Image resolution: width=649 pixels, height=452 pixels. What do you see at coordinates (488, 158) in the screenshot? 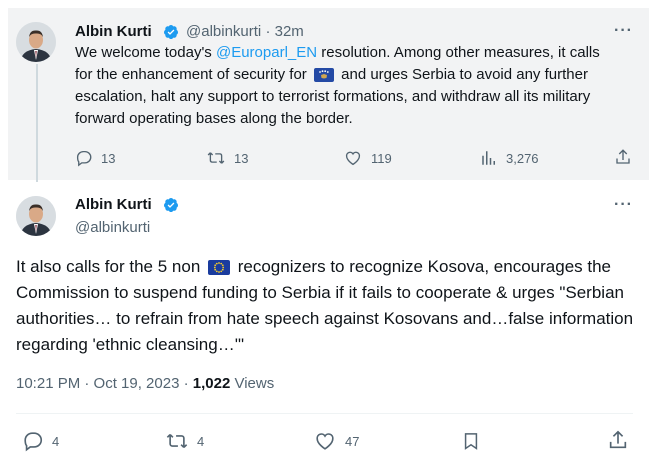
I see `analytics-icon` at bounding box center [488, 158].